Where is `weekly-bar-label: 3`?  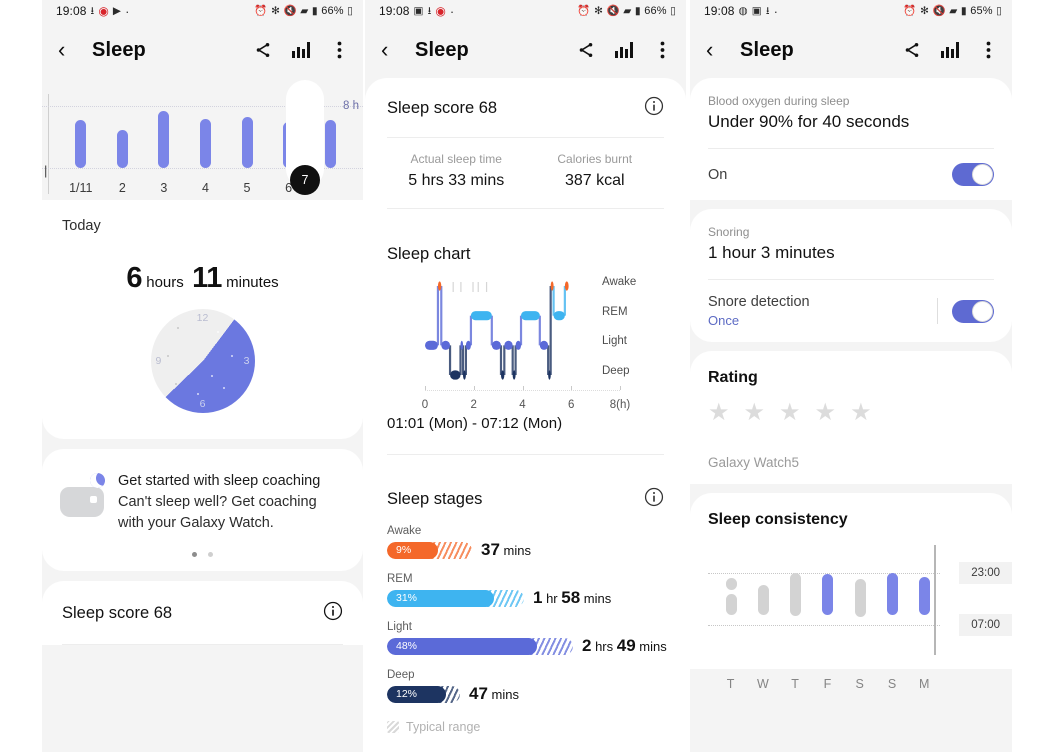
weekly-bar-label: 3 is located at coordinates (164, 188).